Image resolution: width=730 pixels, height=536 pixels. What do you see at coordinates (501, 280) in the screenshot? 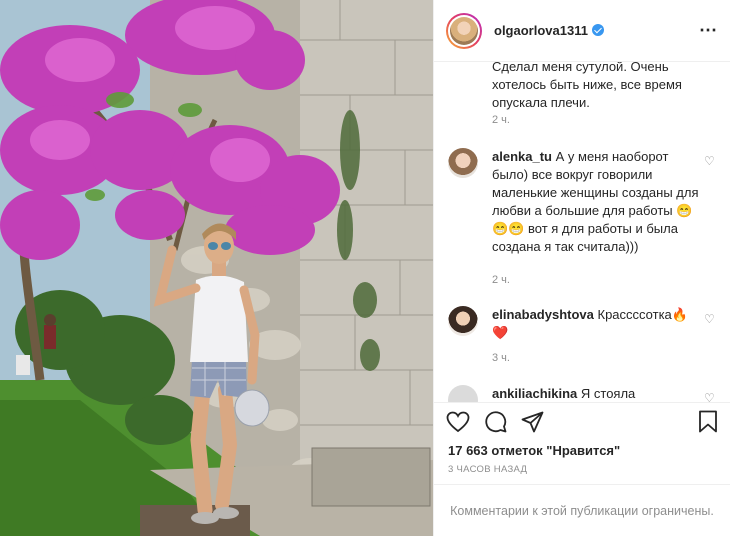
I see `comment-time: 2 ч.` at bounding box center [501, 280].